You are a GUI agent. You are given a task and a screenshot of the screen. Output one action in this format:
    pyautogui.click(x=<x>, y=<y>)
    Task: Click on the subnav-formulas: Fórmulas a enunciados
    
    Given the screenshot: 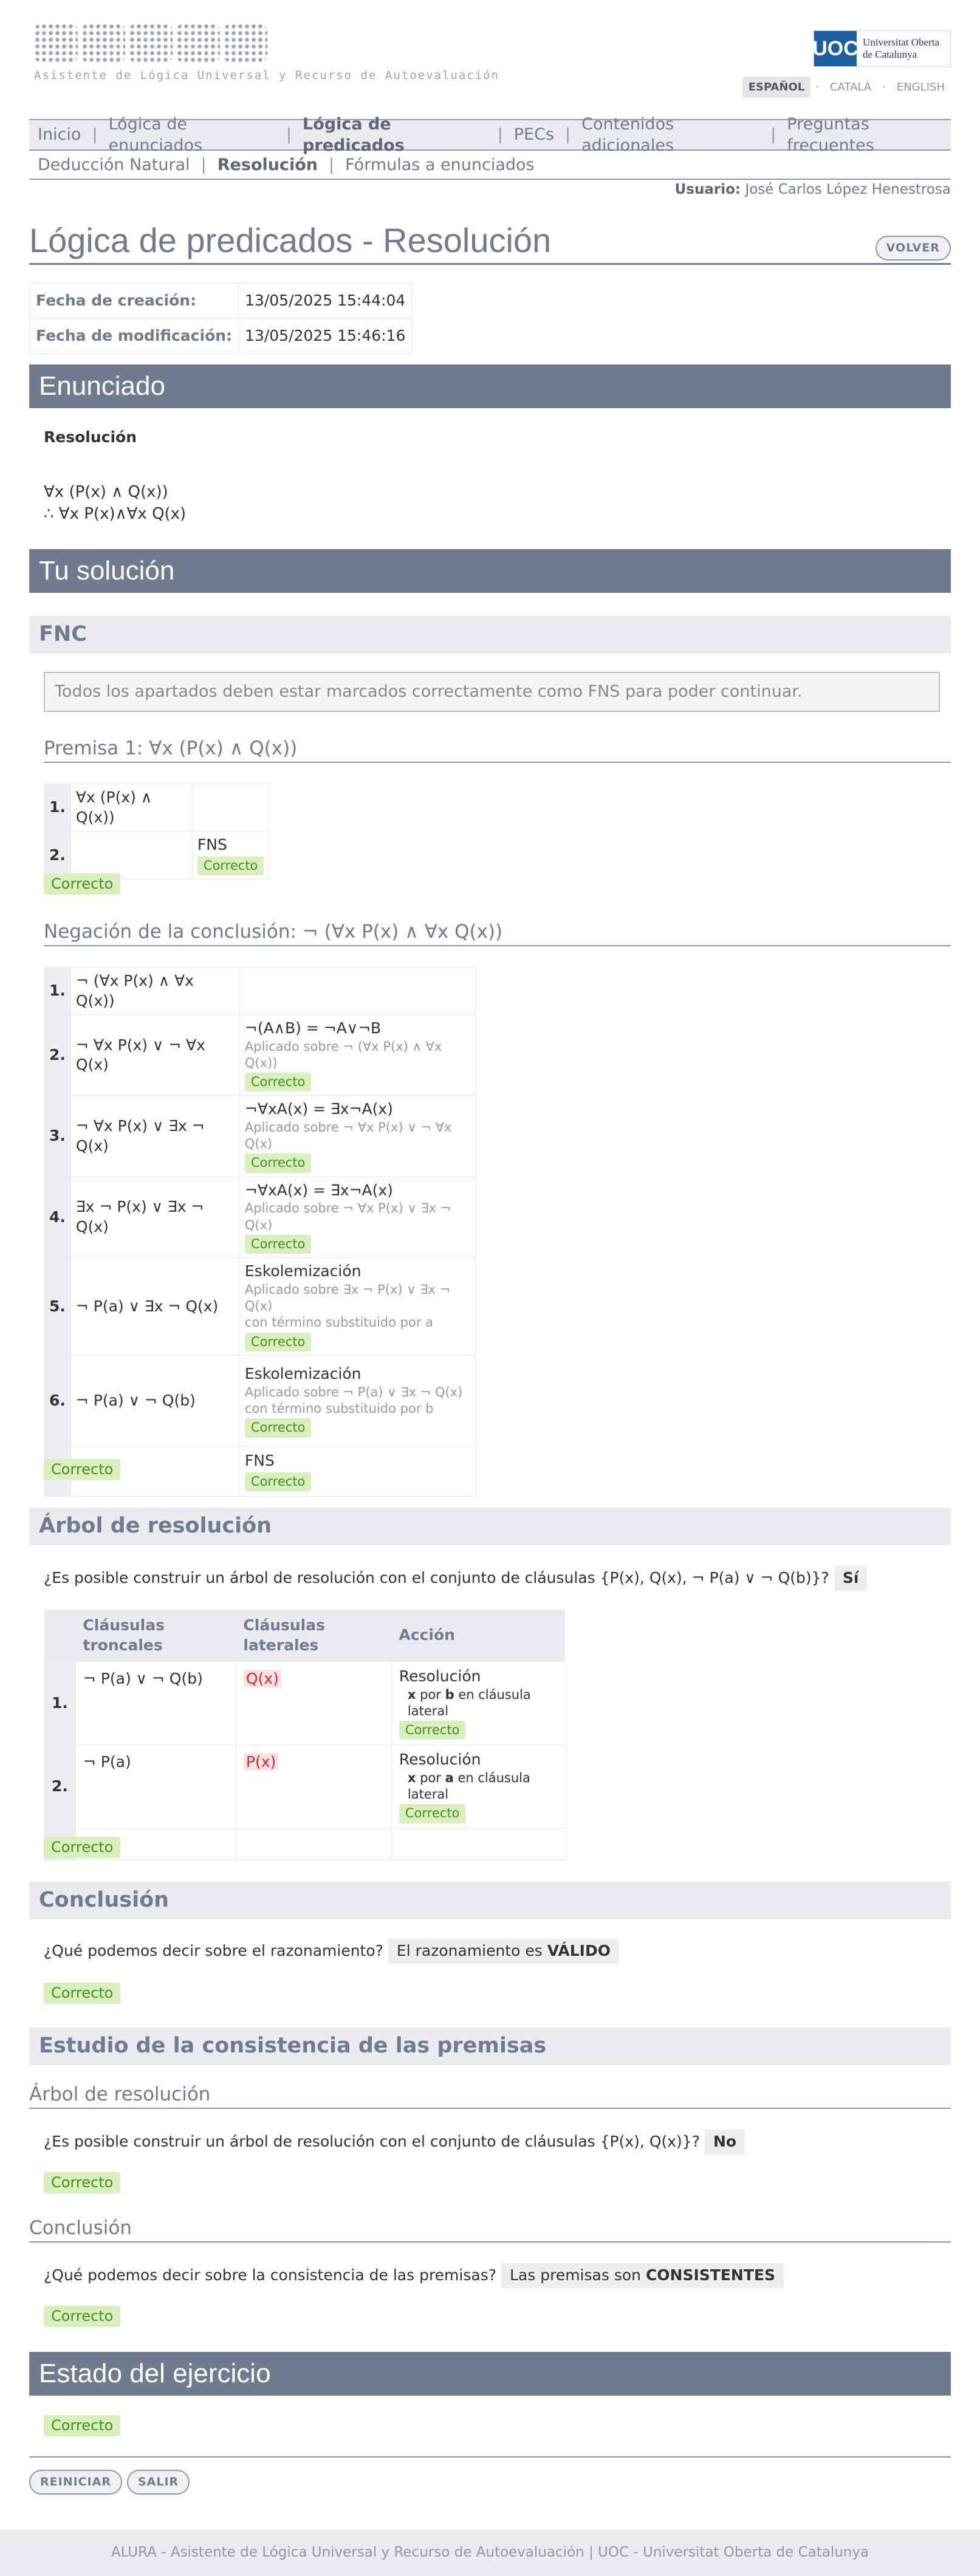 What is the action you would take?
    pyautogui.click(x=440, y=165)
    